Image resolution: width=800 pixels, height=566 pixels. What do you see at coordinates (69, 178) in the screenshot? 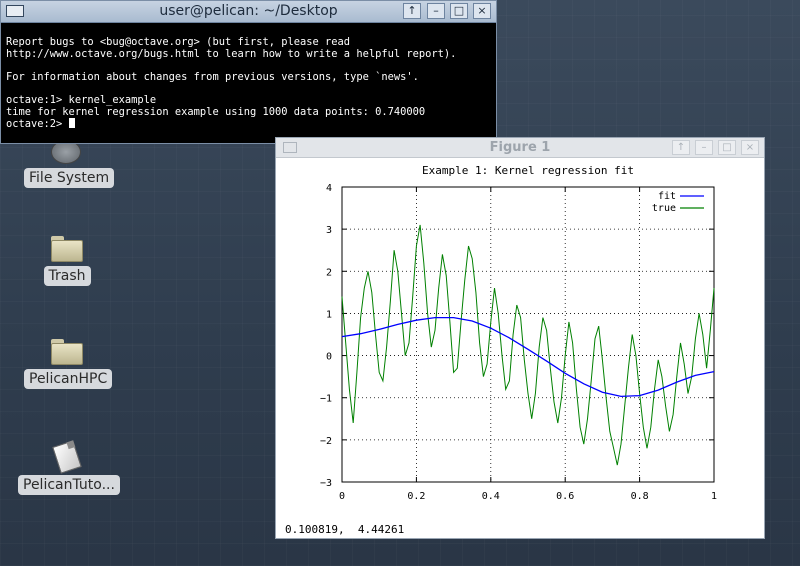
I see `desktop-icon-label: File System` at bounding box center [69, 178].